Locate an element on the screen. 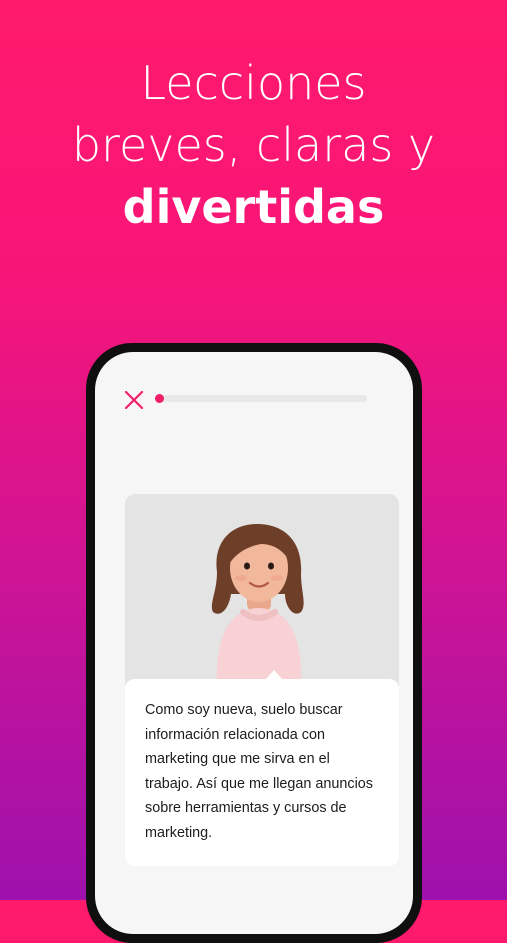 This screenshot has width=507, height=943. headline-line-1: Lecciones is located at coordinates (253, 83).